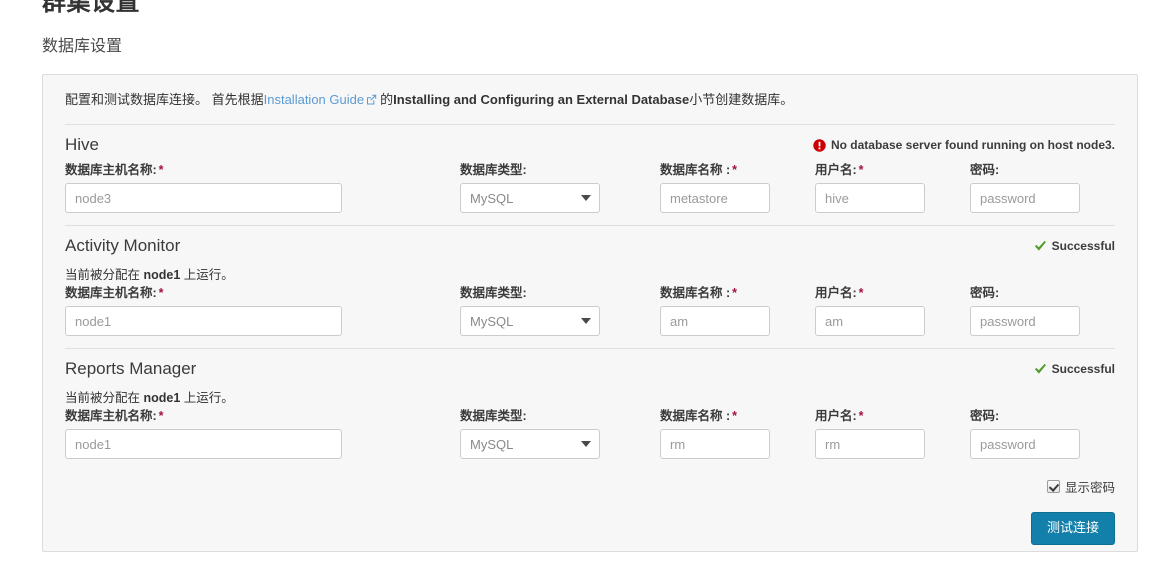 The image size is (1160, 566). What do you see at coordinates (131, 368) in the screenshot?
I see `section-title-reports-manager: Reports Manager` at bounding box center [131, 368].